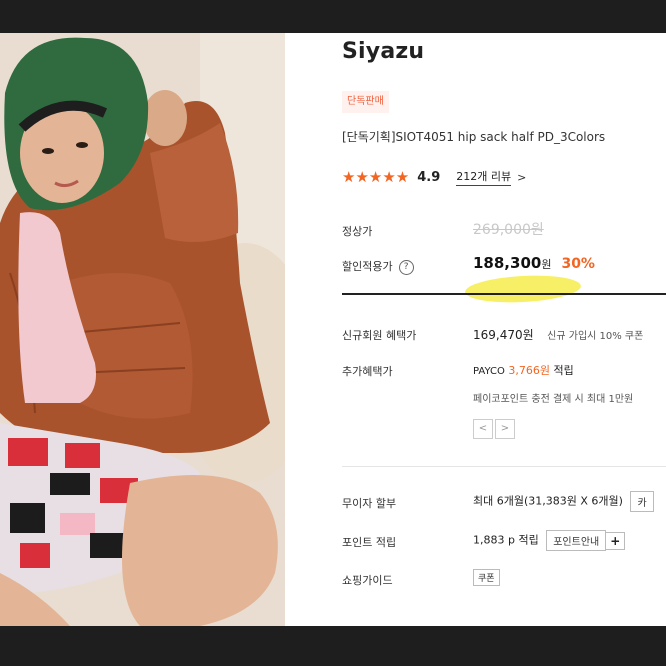  I want to click on payco-benefit-row: PAYCO 3,766원 적립, so click(523, 370).